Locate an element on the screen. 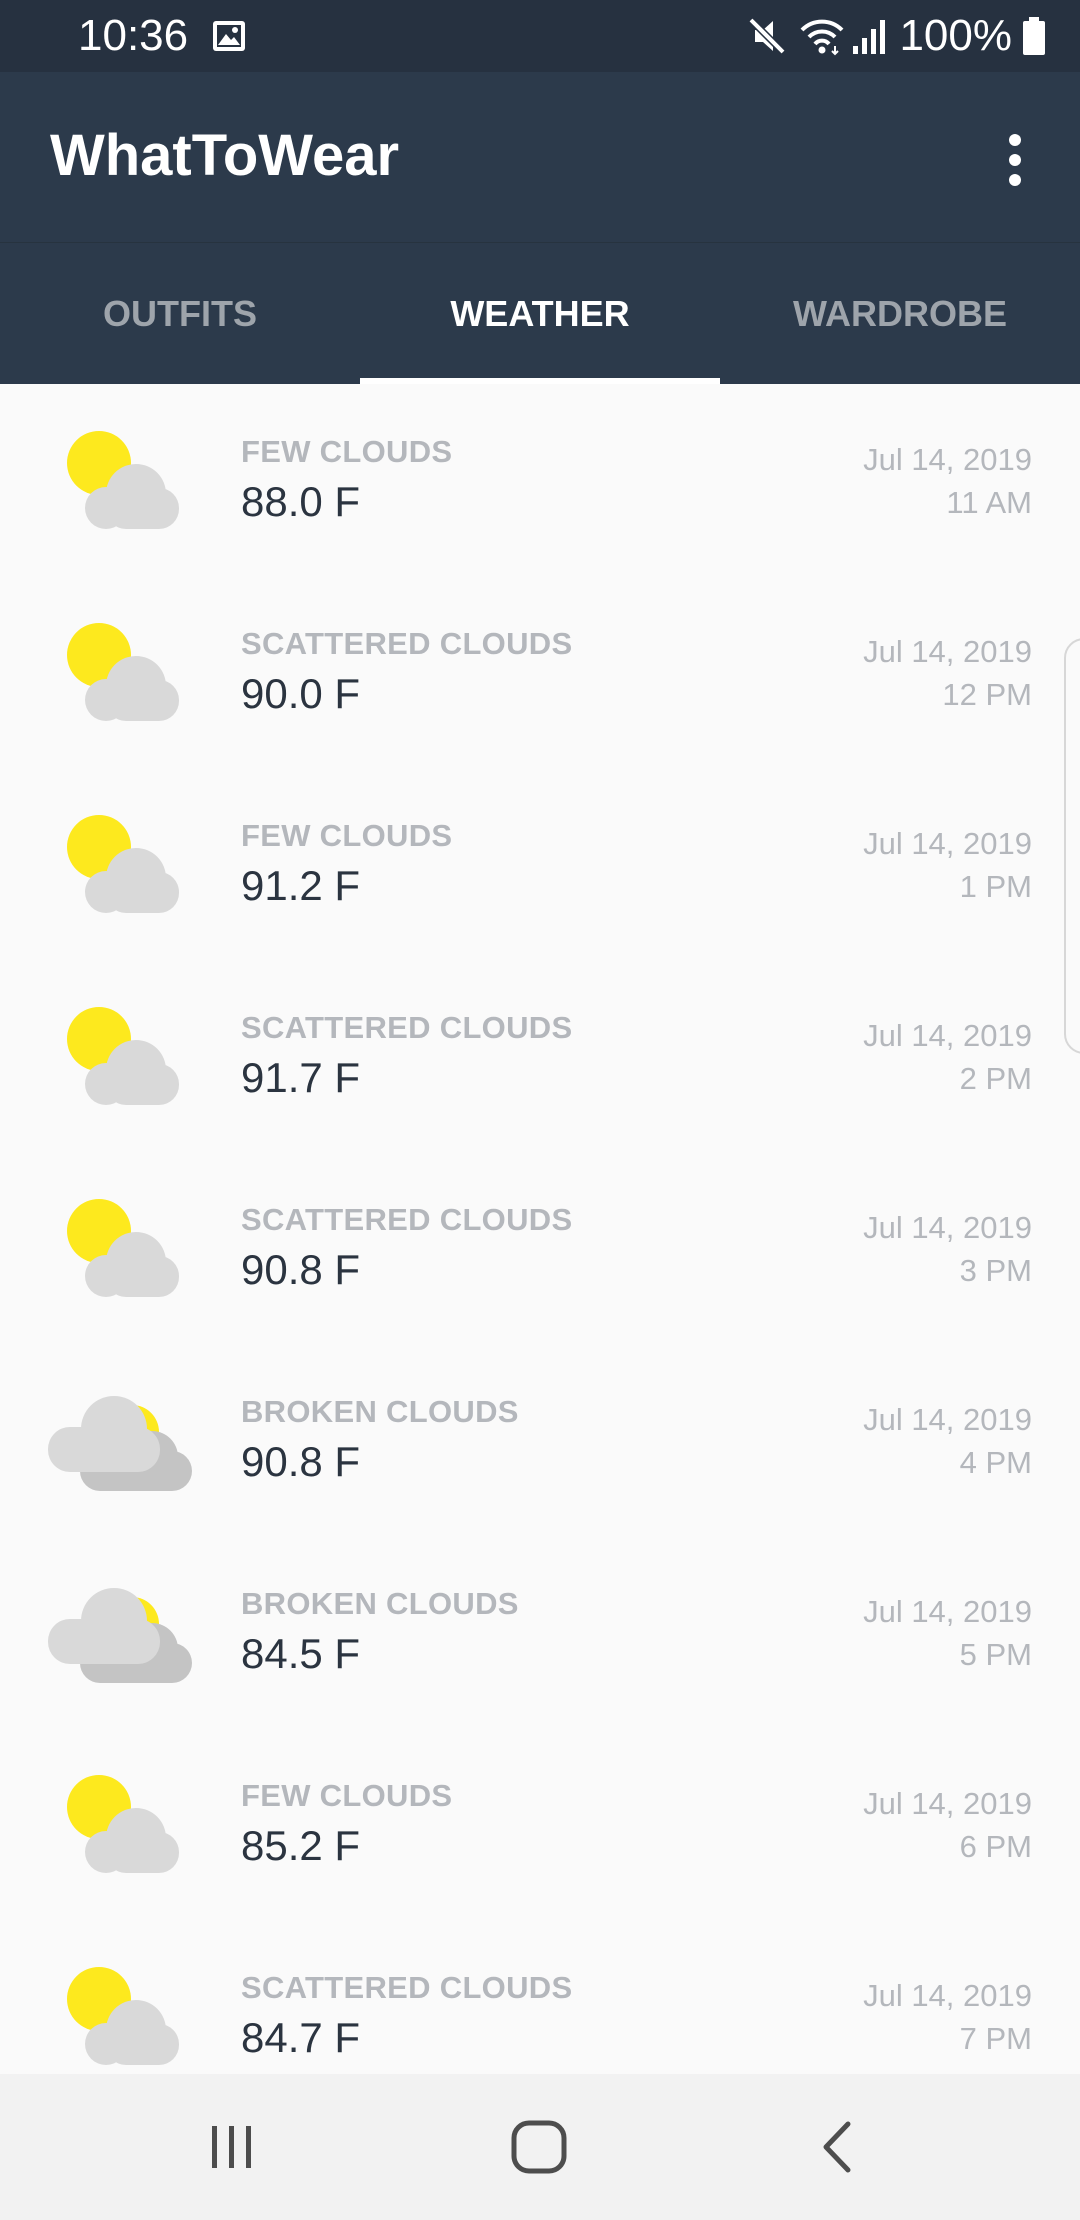 The image size is (1080, 2220). temperature: 91.7 F is located at coordinates (301, 1077).